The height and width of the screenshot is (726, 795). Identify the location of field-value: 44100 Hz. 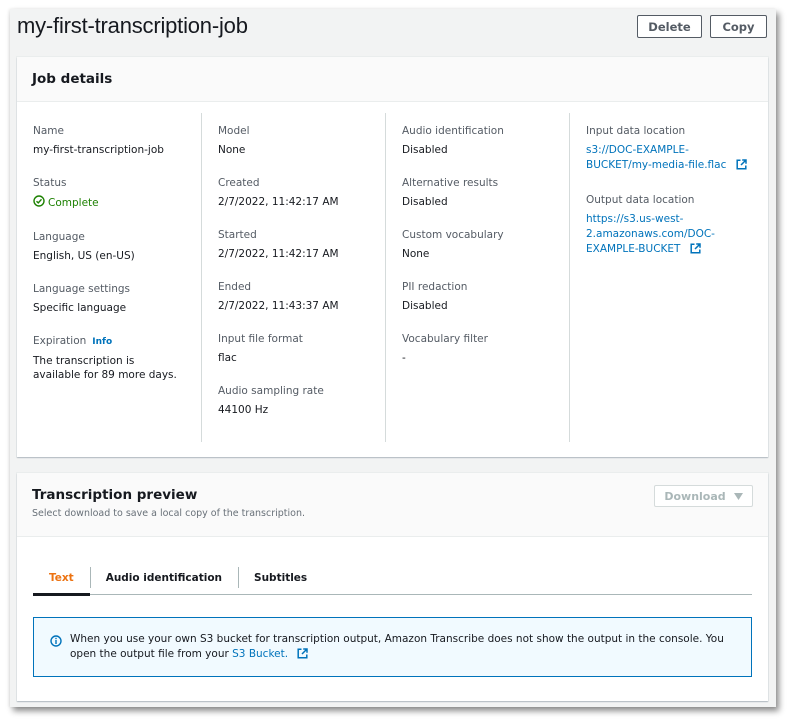
(243, 410).